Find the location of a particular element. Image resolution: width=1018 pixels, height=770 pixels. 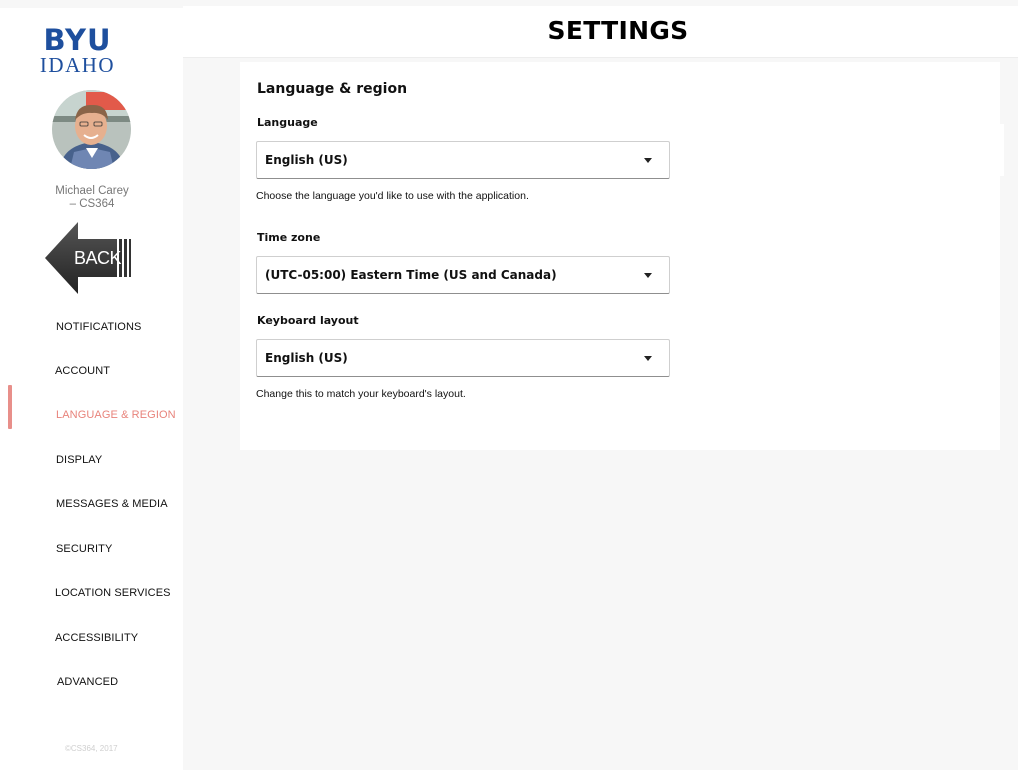

language-label: Language is located at coordinates (287, 122).